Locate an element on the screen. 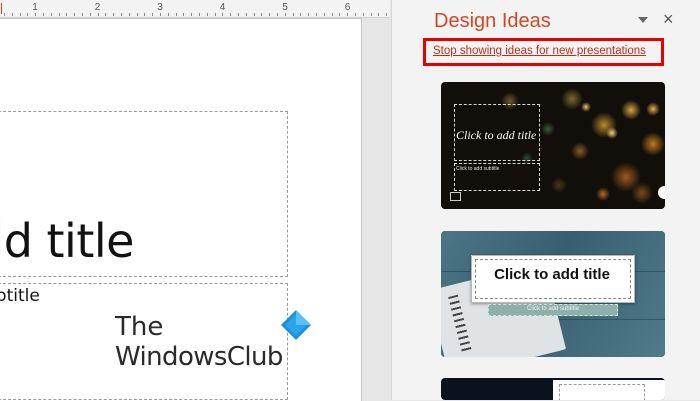  subtitle-placeholder-text: ubtitle is located at coordinates (20, 296).